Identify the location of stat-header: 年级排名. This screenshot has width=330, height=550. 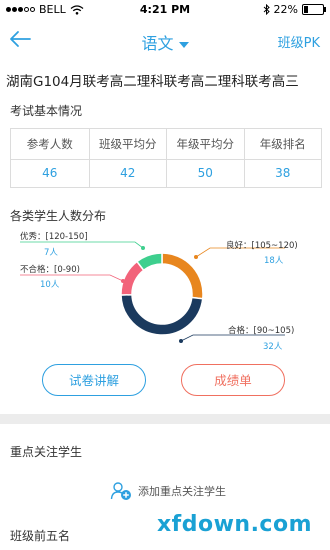
(282, 144).